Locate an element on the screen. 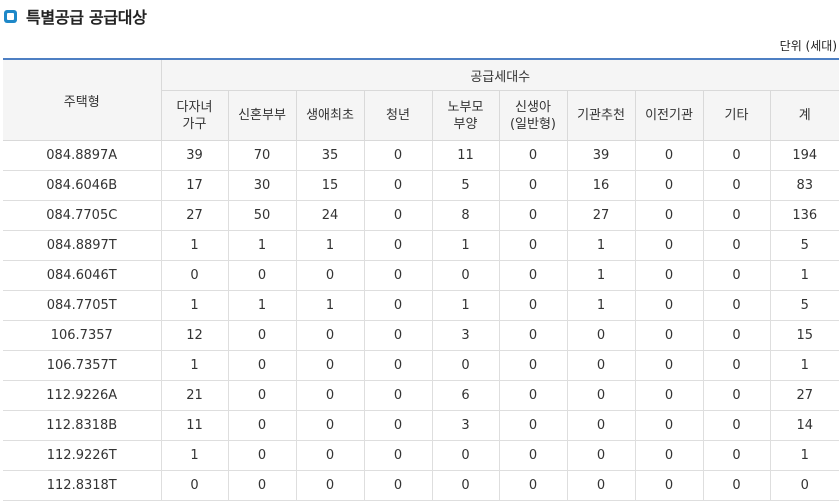  table-row: 106.7357 12 0 0 0 3 0 0 0 0 15 is located at coordinates (421, 335).